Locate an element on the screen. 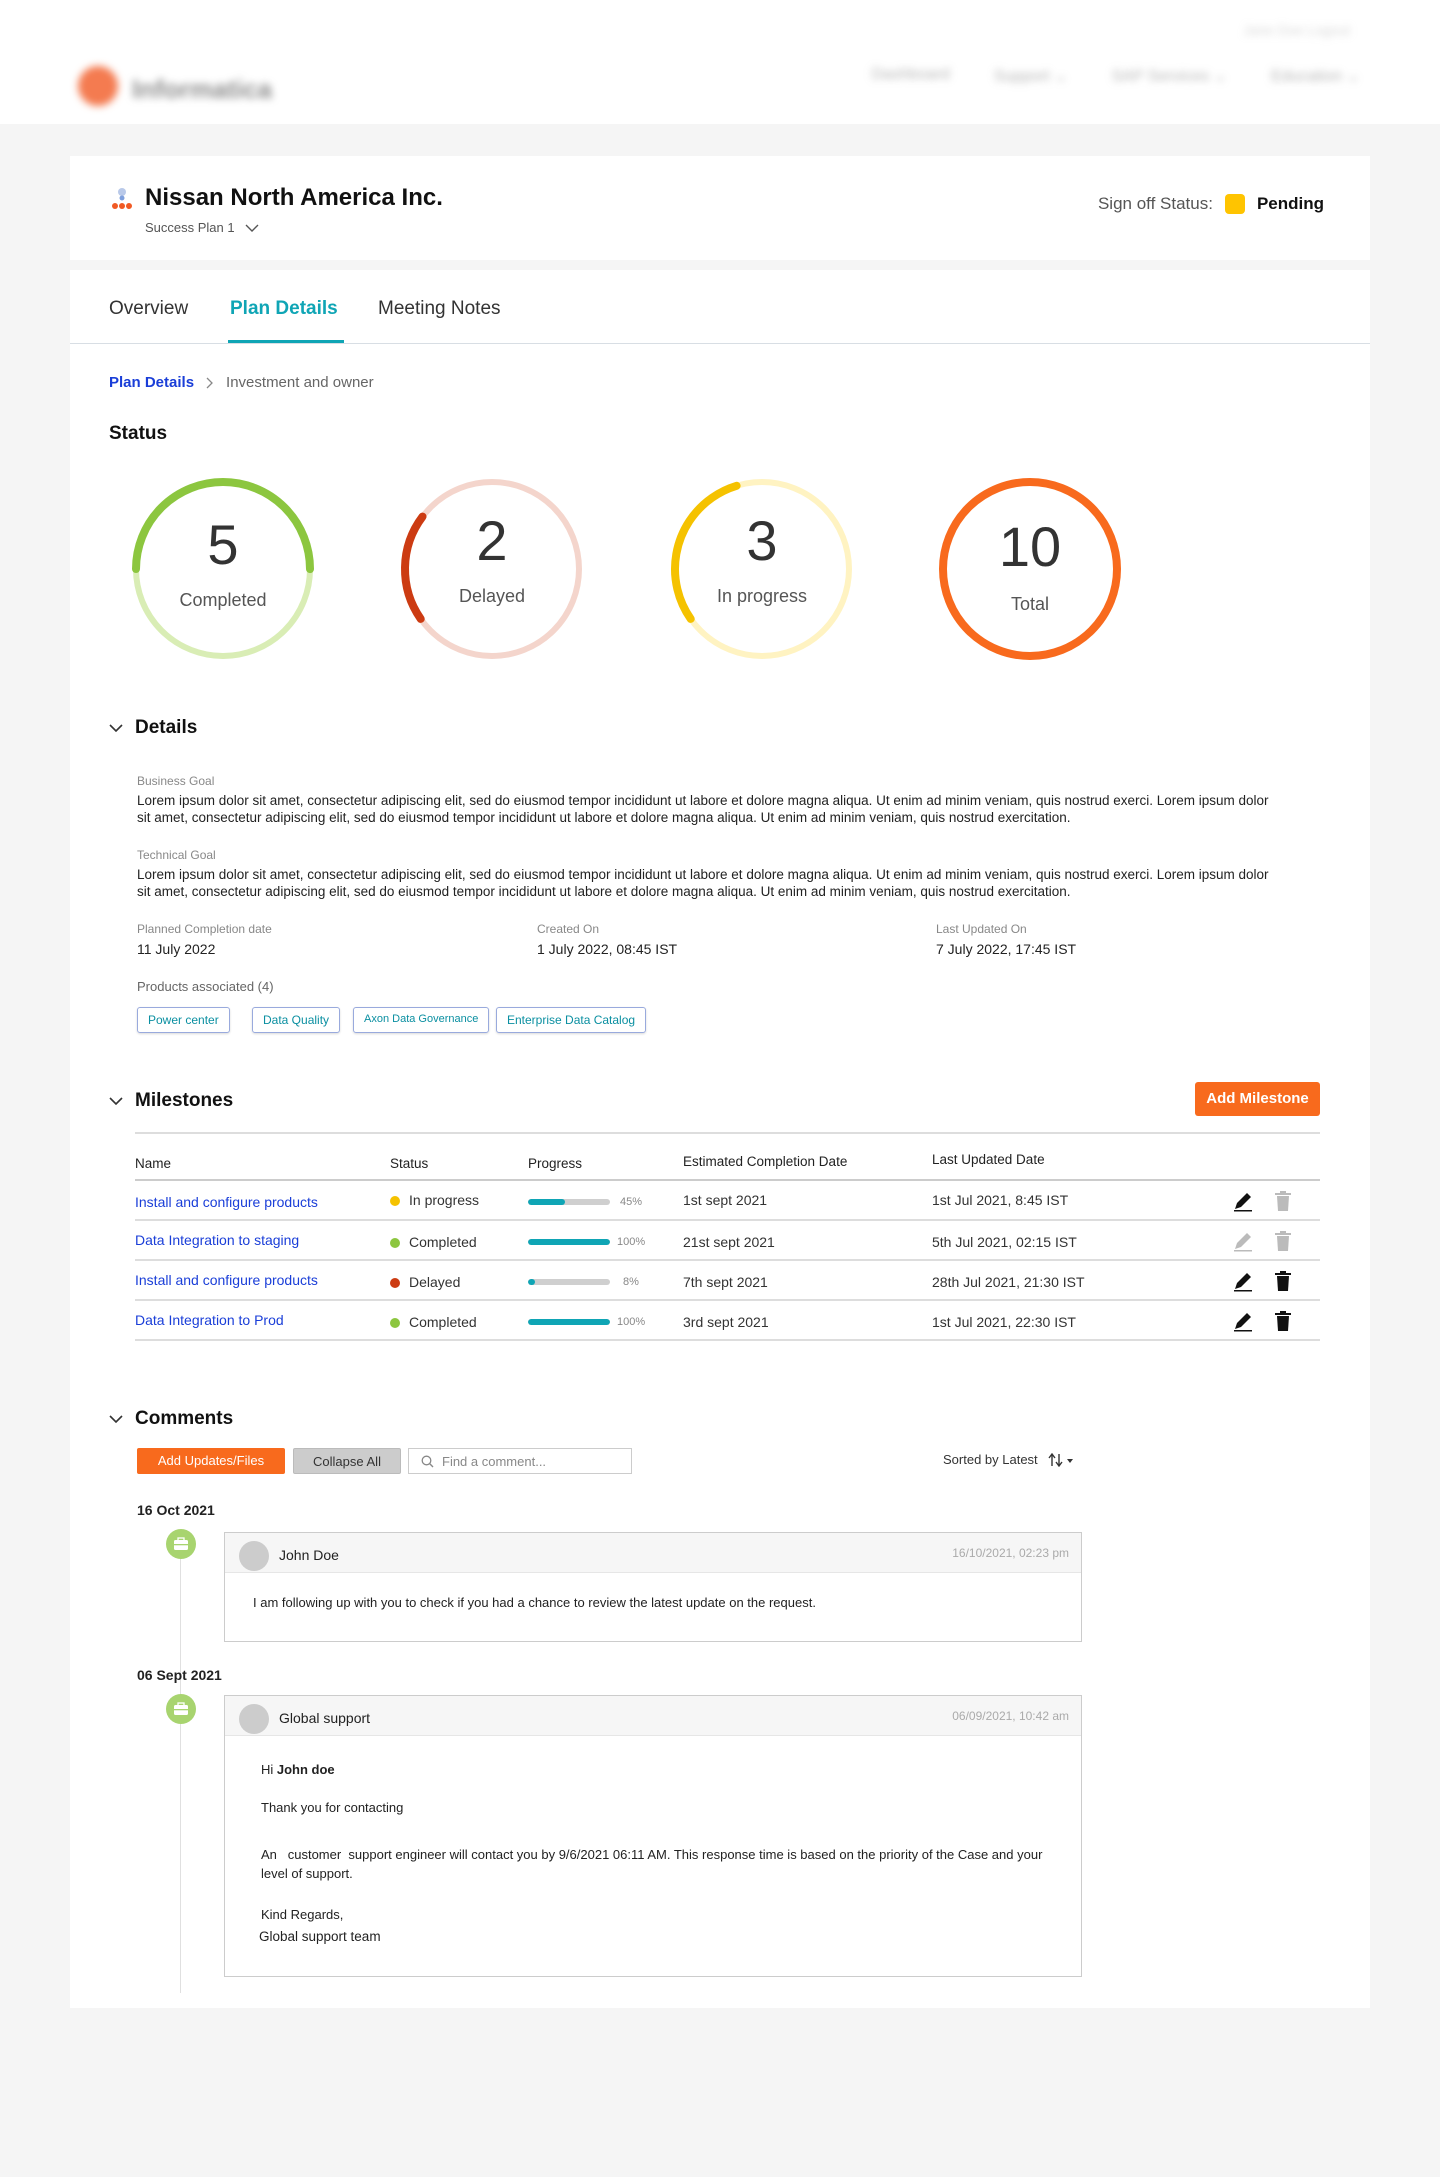 This screenshot has height=2177, width=1440. tab-bar: Overview Plan Details Meeting Notes is located at coordinates (720, 307).